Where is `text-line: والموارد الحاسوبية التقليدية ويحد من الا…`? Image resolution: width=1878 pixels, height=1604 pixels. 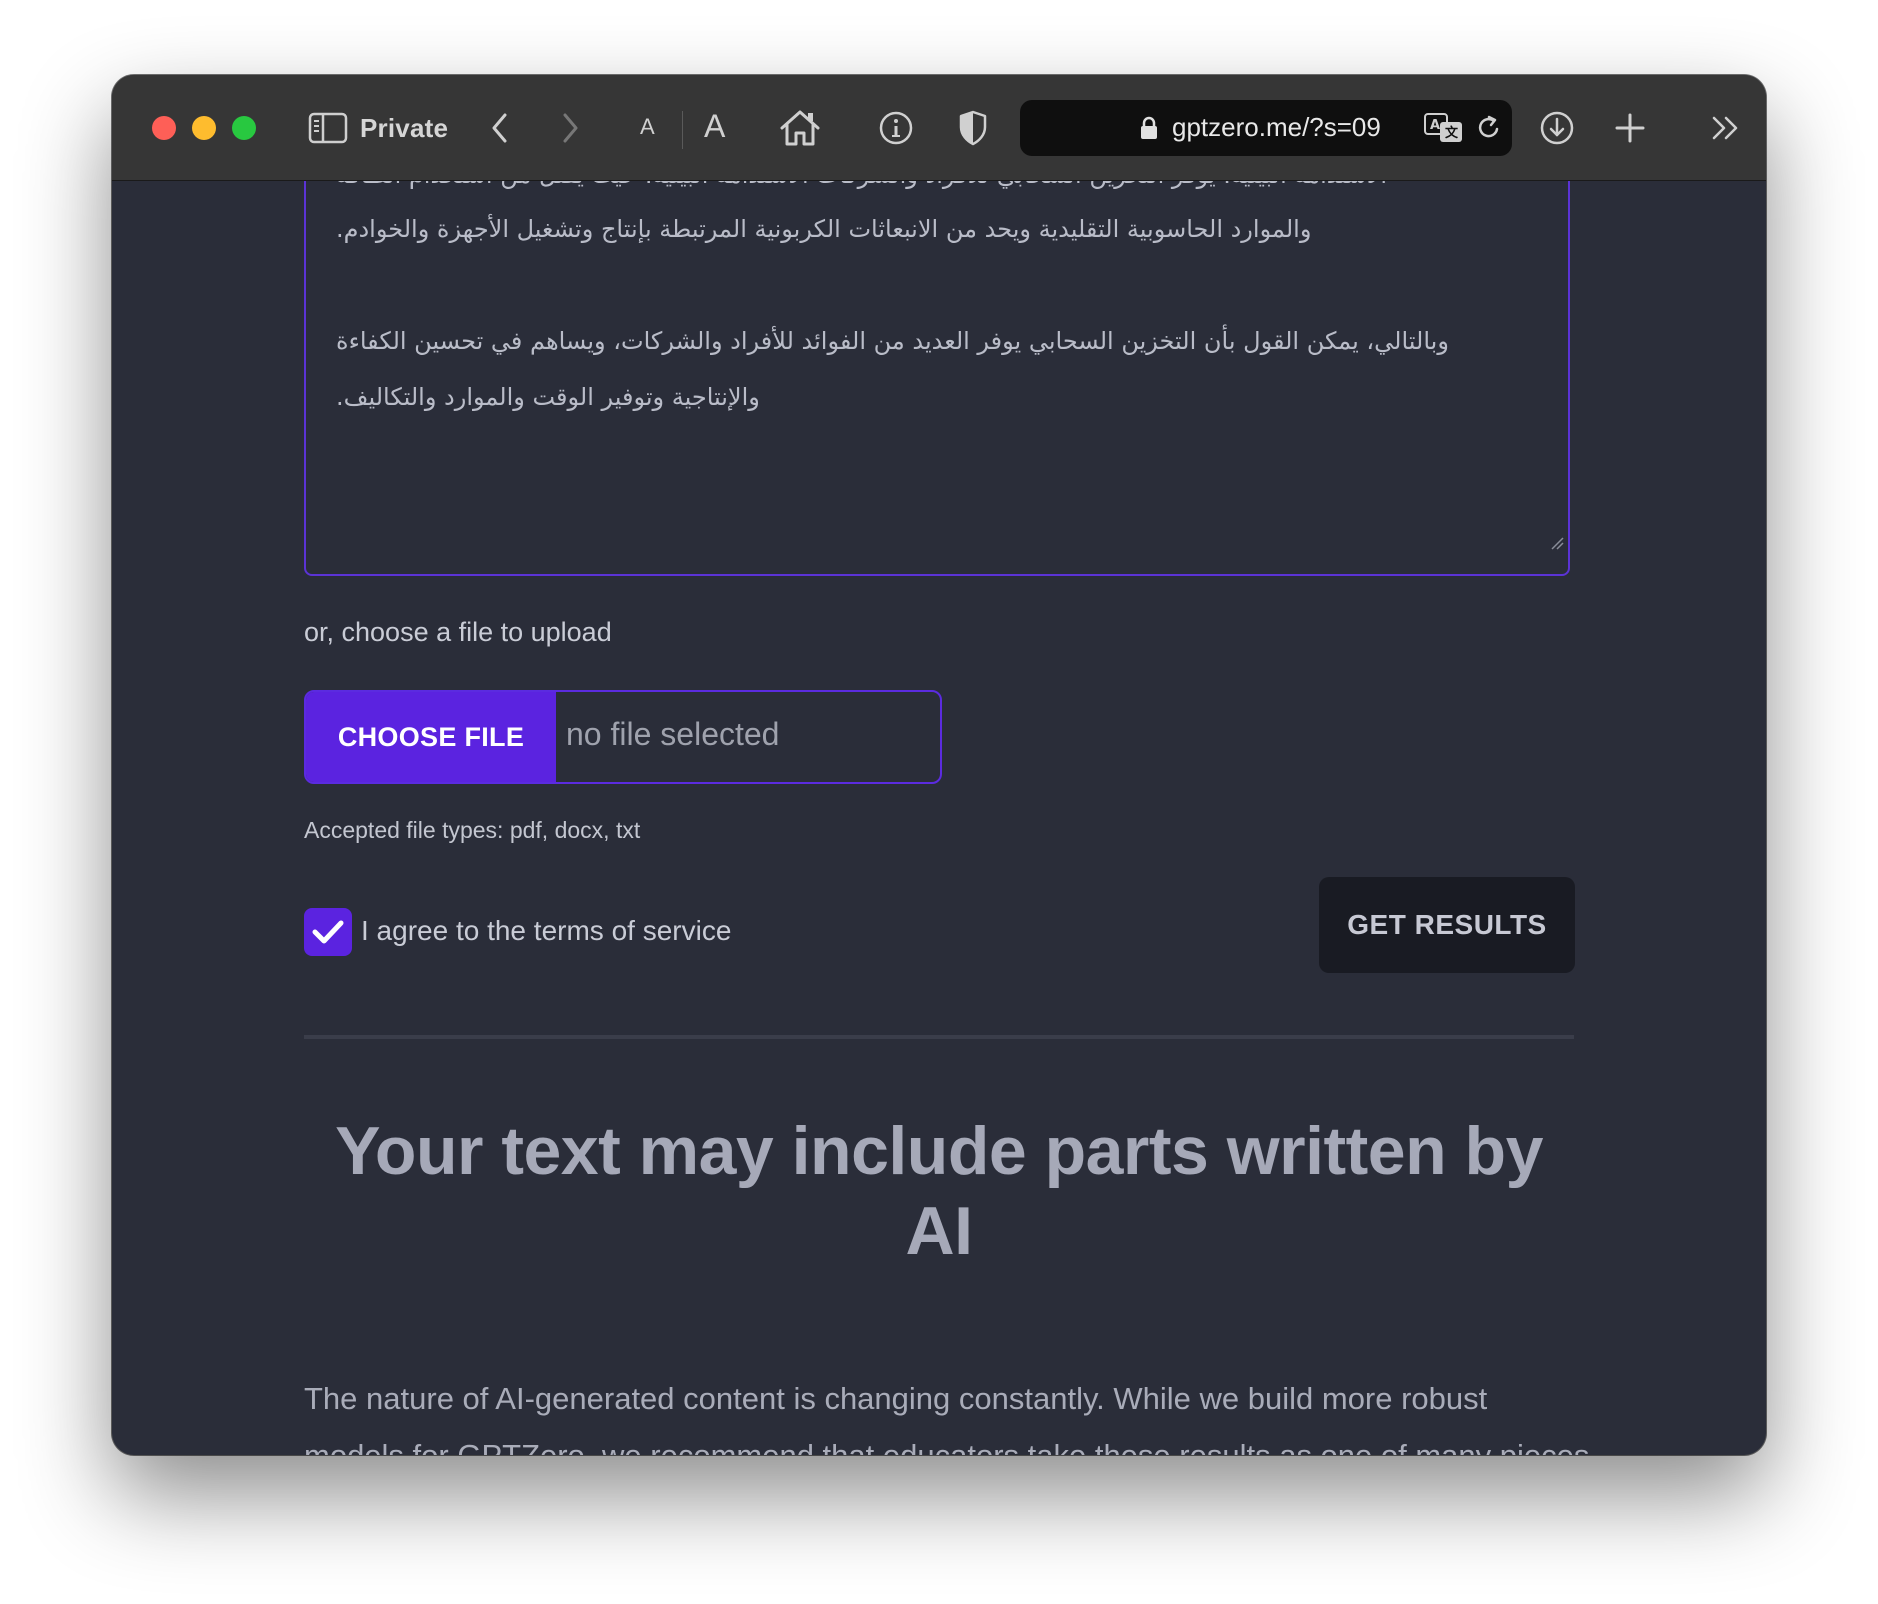
text-line: والموارد الحاسوبية التقليدية ويحد من الا… is located at coordinates (824, 229).